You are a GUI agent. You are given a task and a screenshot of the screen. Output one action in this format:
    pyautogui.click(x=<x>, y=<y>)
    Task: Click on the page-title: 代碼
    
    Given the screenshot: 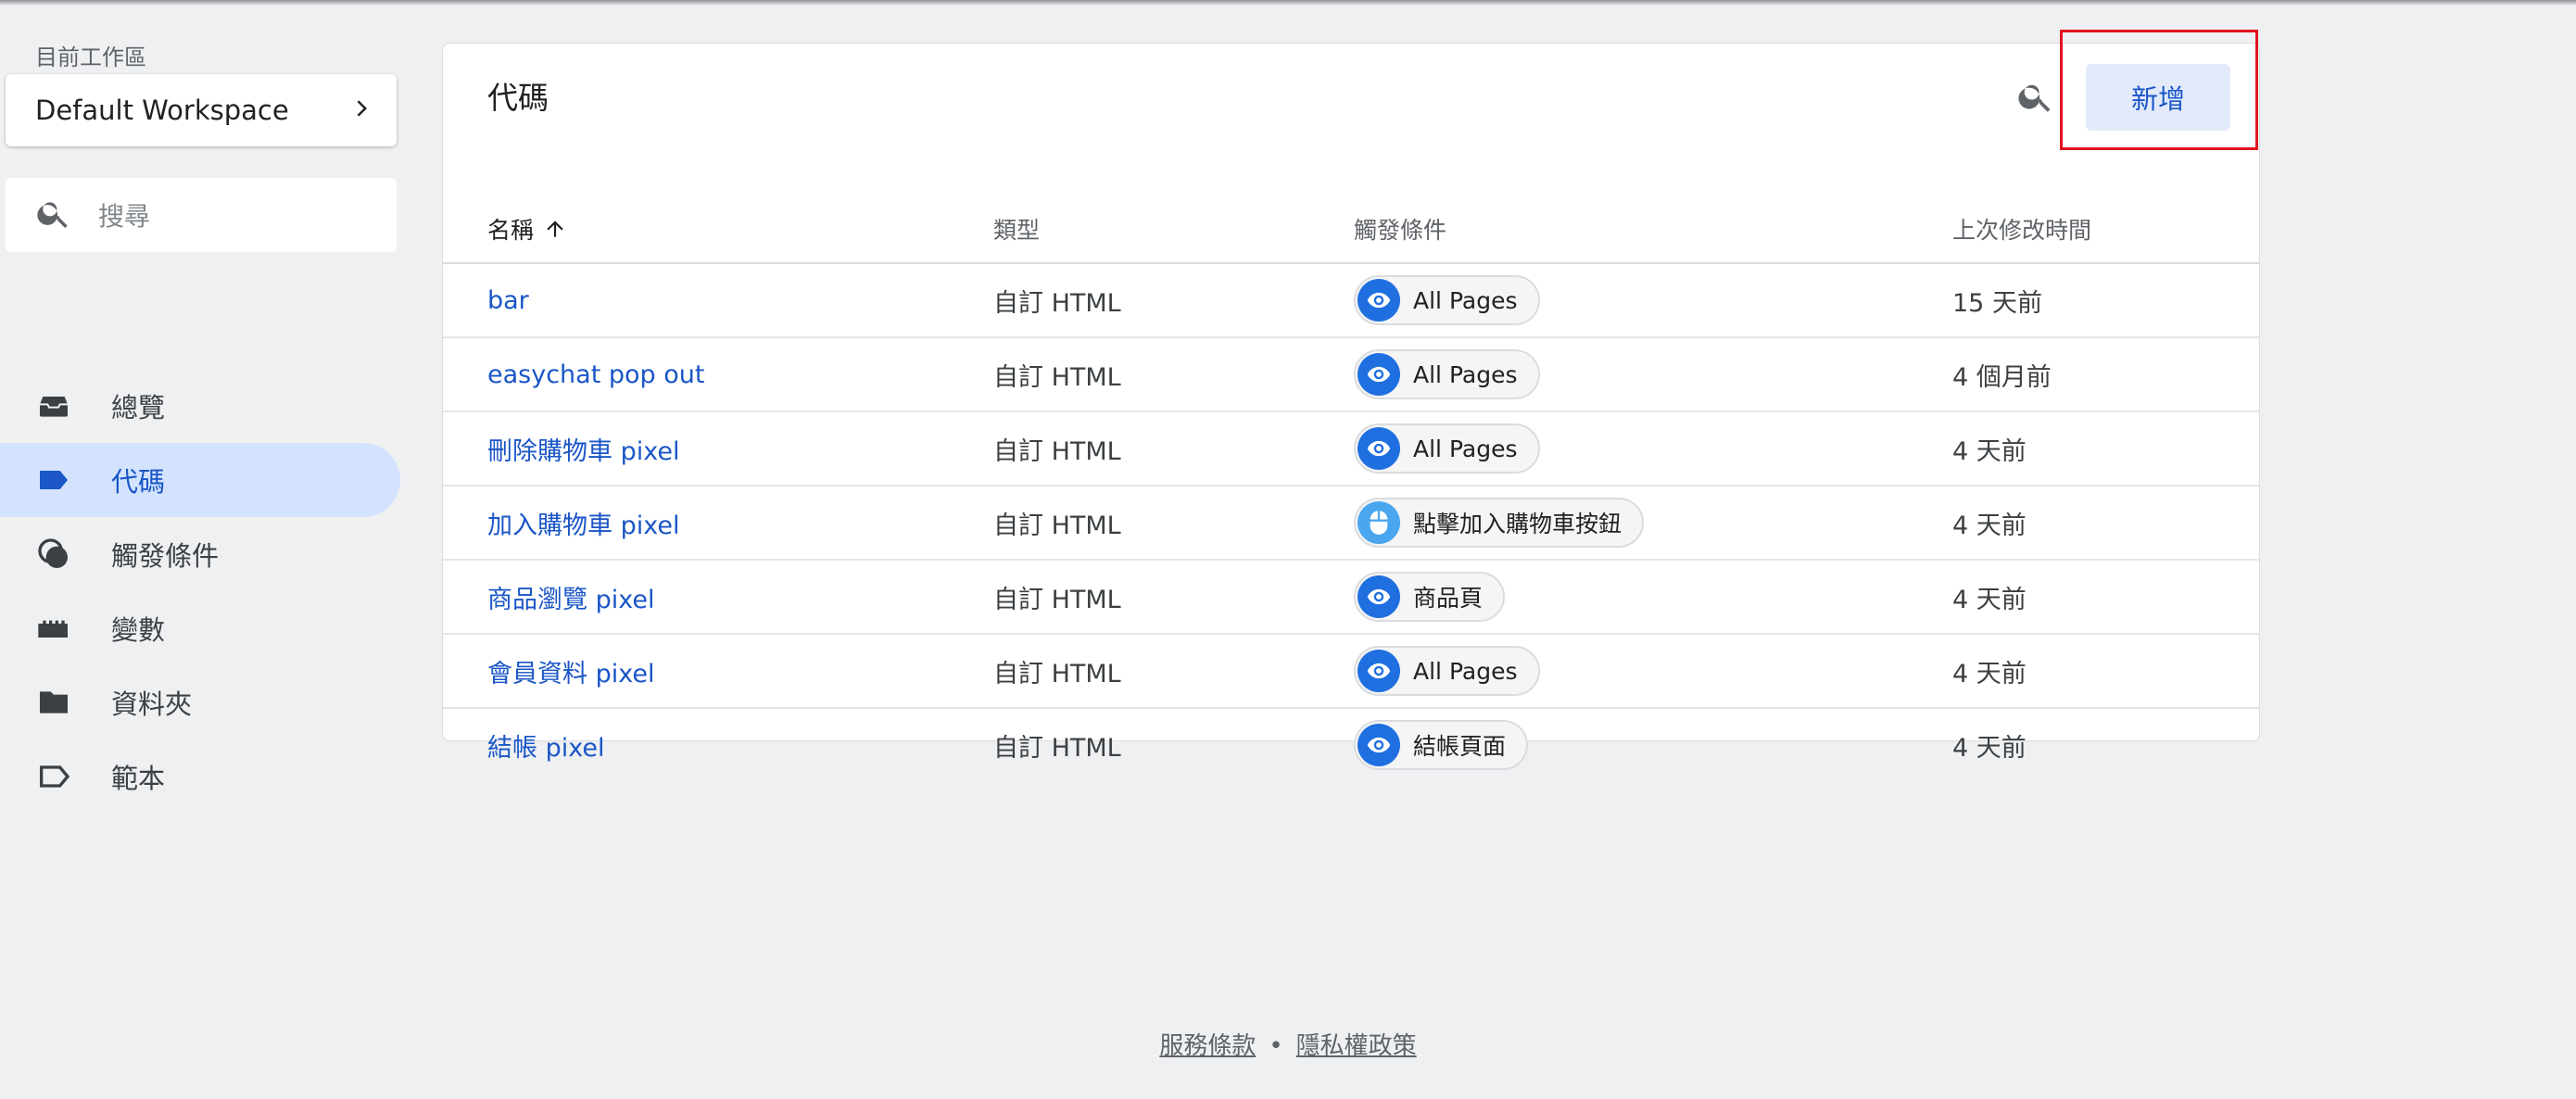 What is the action you would take?
    pyautogui.click(x=518, y=98)
    